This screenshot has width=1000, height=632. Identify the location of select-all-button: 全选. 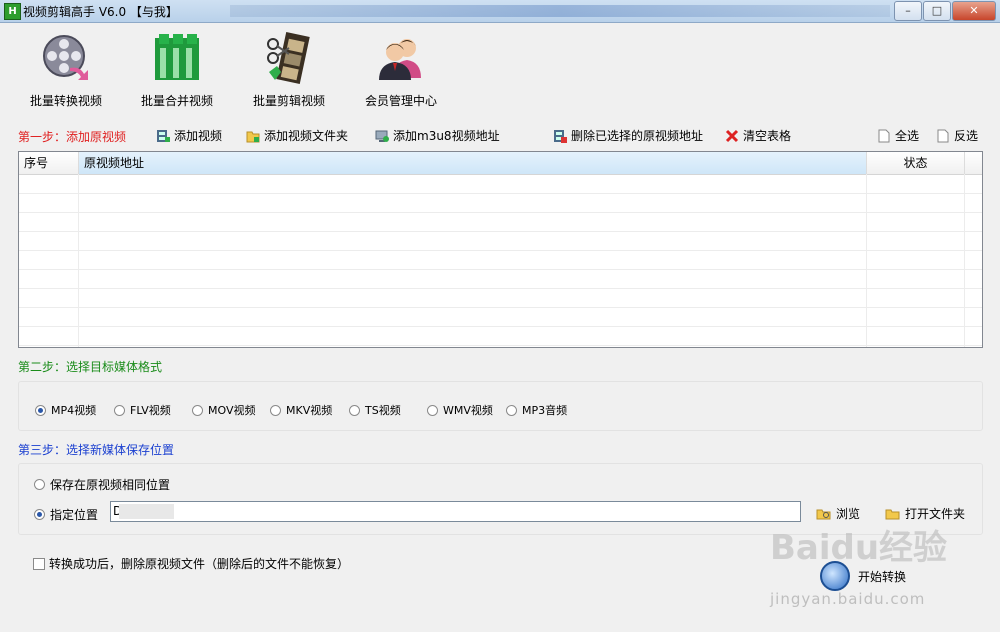
(898, 135).